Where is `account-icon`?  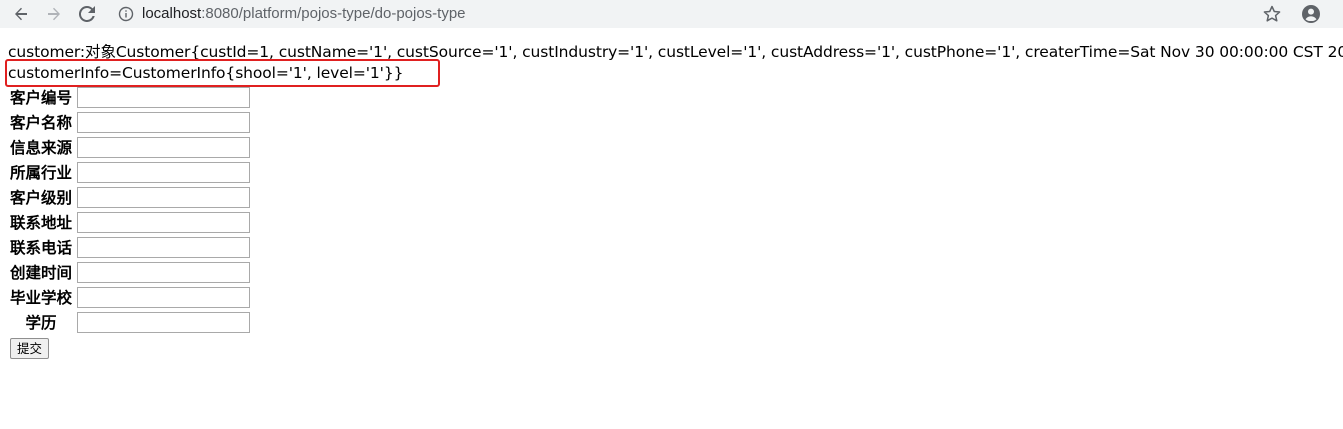
account-icon is located at coordinates (1311, 14).